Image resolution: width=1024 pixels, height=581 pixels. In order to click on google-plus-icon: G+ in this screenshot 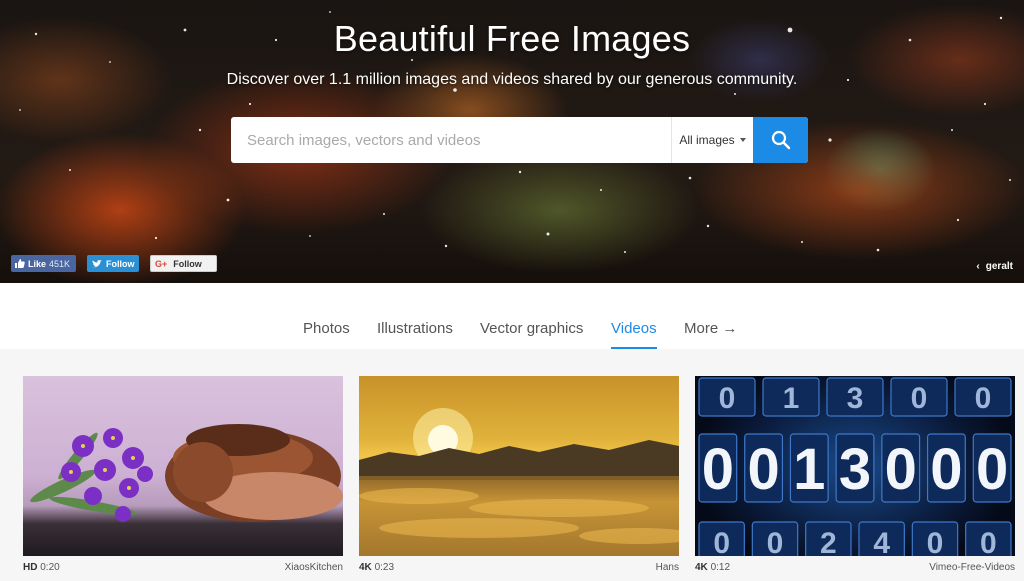, I will do `click(161, 263)`.